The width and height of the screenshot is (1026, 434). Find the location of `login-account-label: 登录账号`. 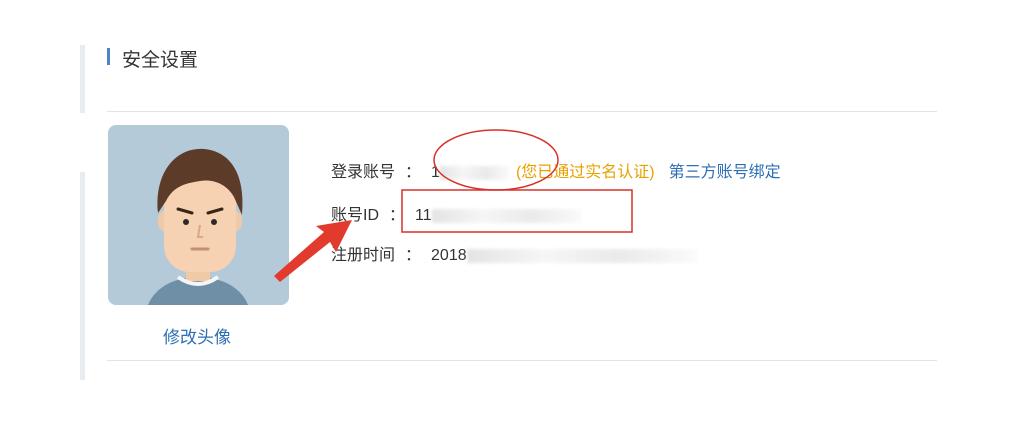

login-account-label: 登录账号 is located at coordinates (363, 172).